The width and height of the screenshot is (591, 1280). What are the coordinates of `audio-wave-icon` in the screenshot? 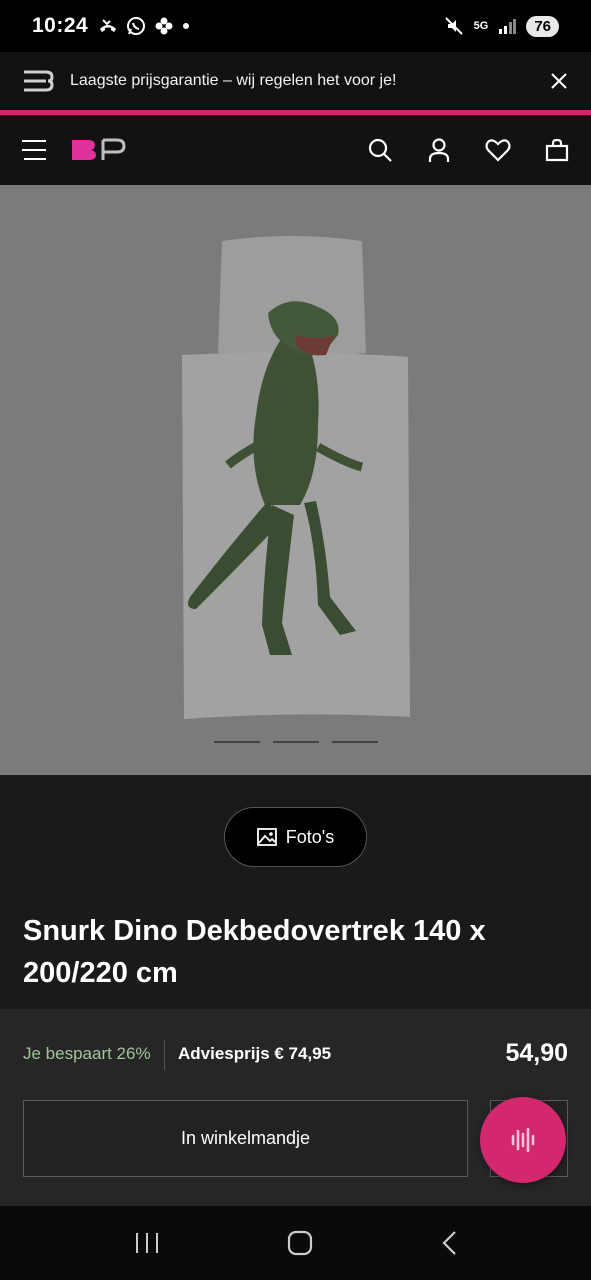 It's located at (523, 1140).